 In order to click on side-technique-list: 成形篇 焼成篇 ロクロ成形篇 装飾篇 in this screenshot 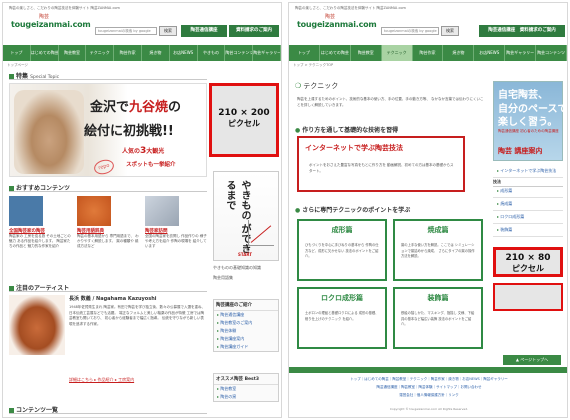, I will do `click(528, 211)`.